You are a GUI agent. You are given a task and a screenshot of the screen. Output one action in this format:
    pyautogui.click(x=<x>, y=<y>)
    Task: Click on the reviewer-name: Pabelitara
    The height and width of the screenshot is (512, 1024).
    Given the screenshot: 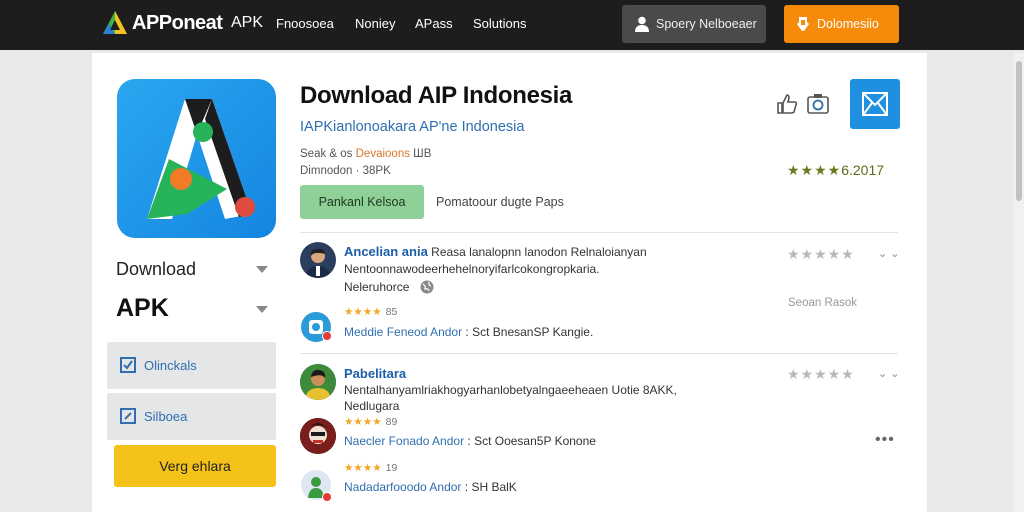 What is the action you would take?
    pyautogui.click(x=375, y=373)
    